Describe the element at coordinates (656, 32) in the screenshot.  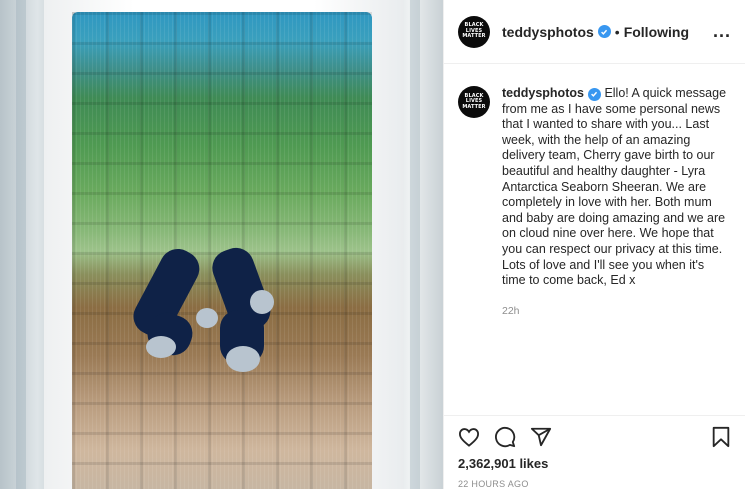
I see `following-button: Following` at that location.